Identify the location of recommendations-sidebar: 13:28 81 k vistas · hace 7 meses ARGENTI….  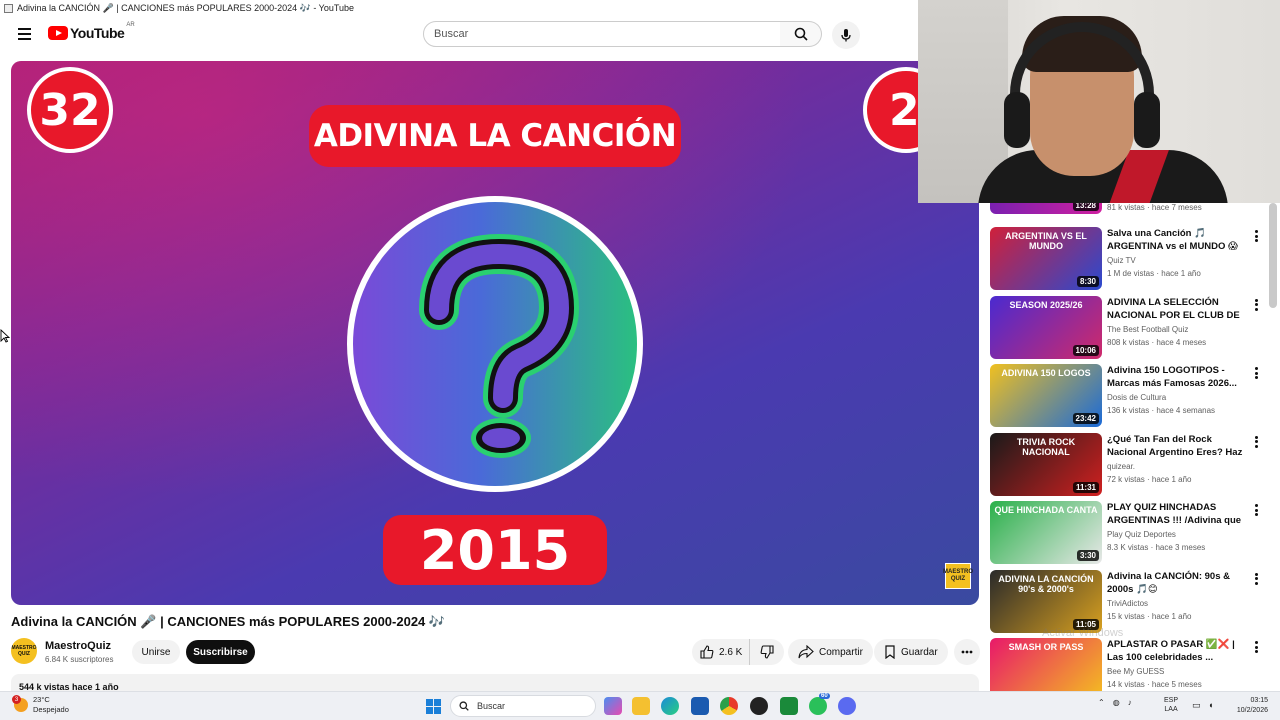
(1127, 447).